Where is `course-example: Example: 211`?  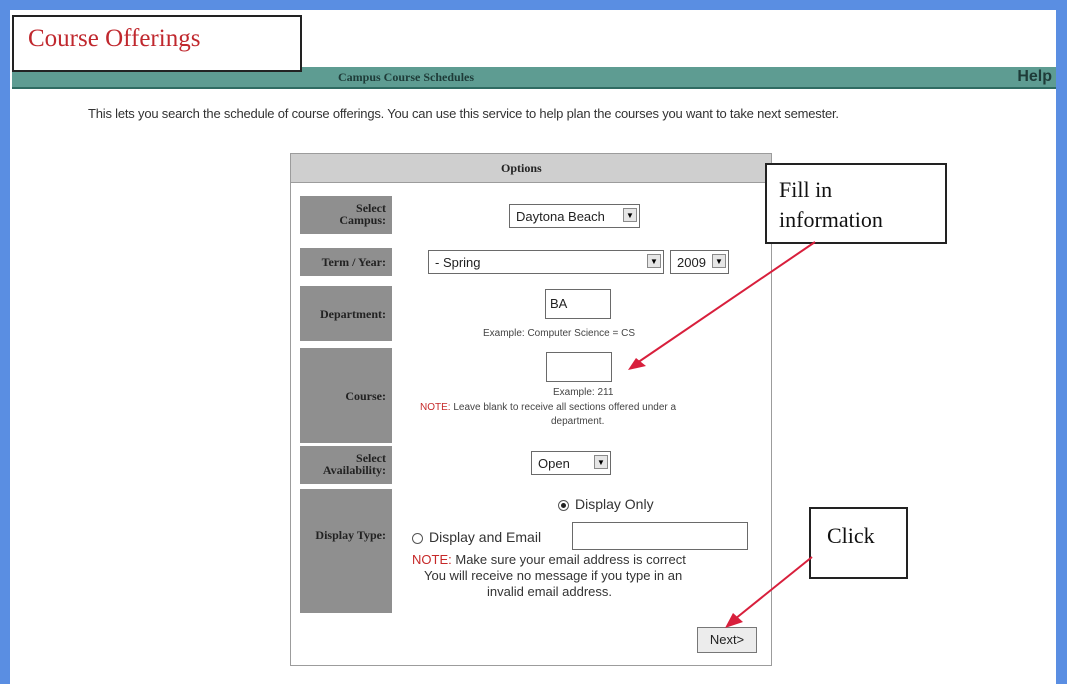
course-example: Example: 211 is located at coordinates (583, 392).